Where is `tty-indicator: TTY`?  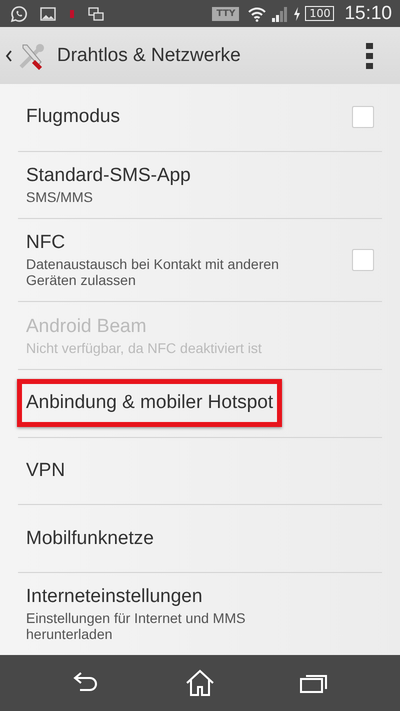 tty-indicator: TTY is located at coordinates (226, 13).